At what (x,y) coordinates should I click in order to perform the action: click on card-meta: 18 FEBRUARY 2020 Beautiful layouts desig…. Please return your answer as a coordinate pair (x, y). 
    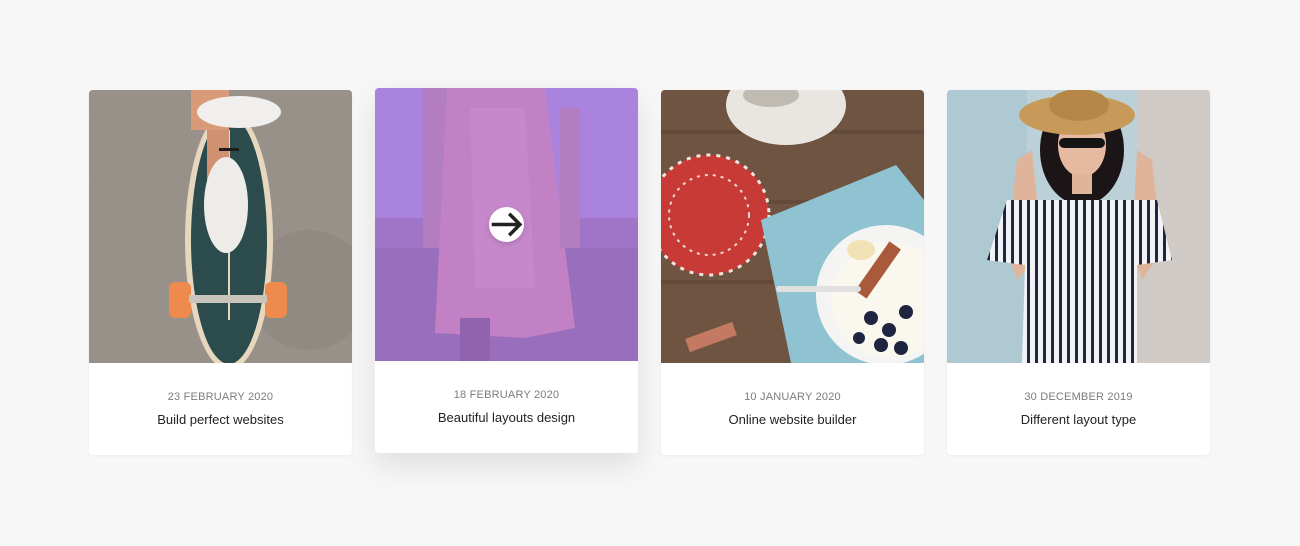
    Looking at the image, I should click on (506, 393).